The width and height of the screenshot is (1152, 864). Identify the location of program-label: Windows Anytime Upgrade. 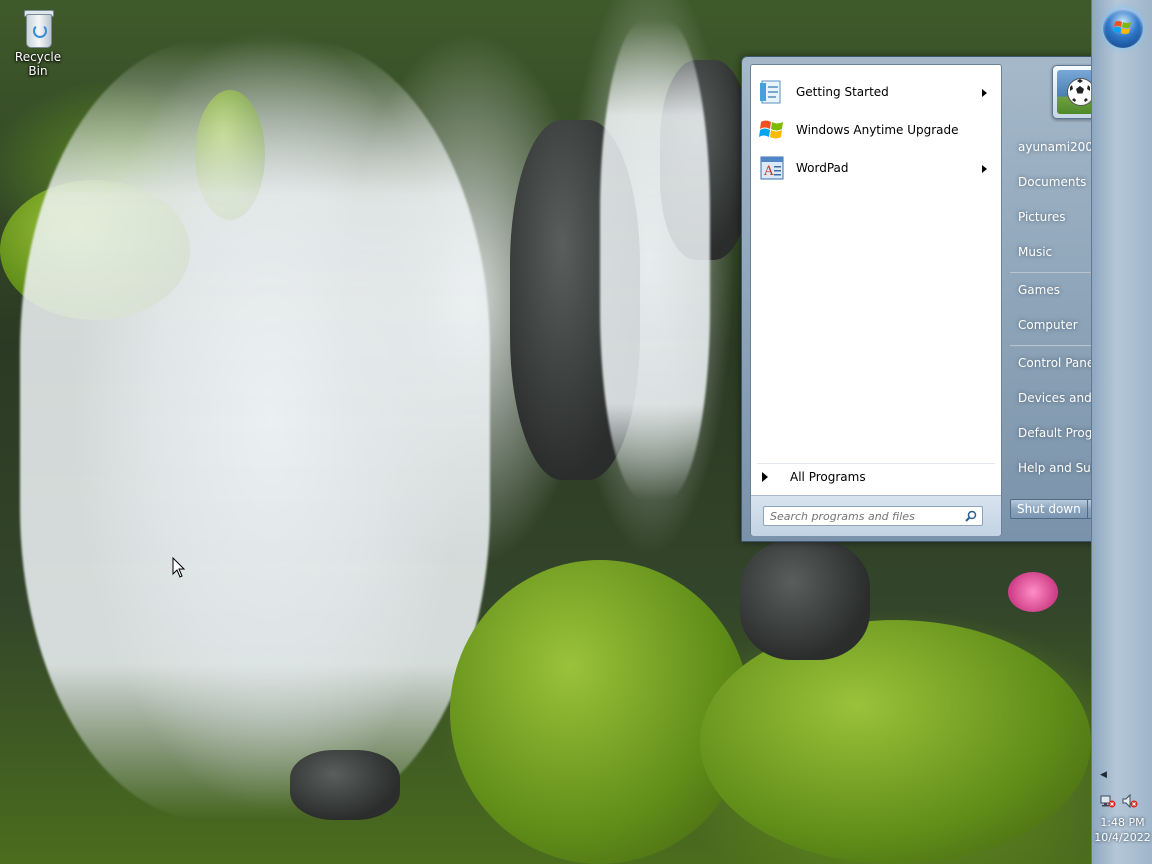
(877, 130).